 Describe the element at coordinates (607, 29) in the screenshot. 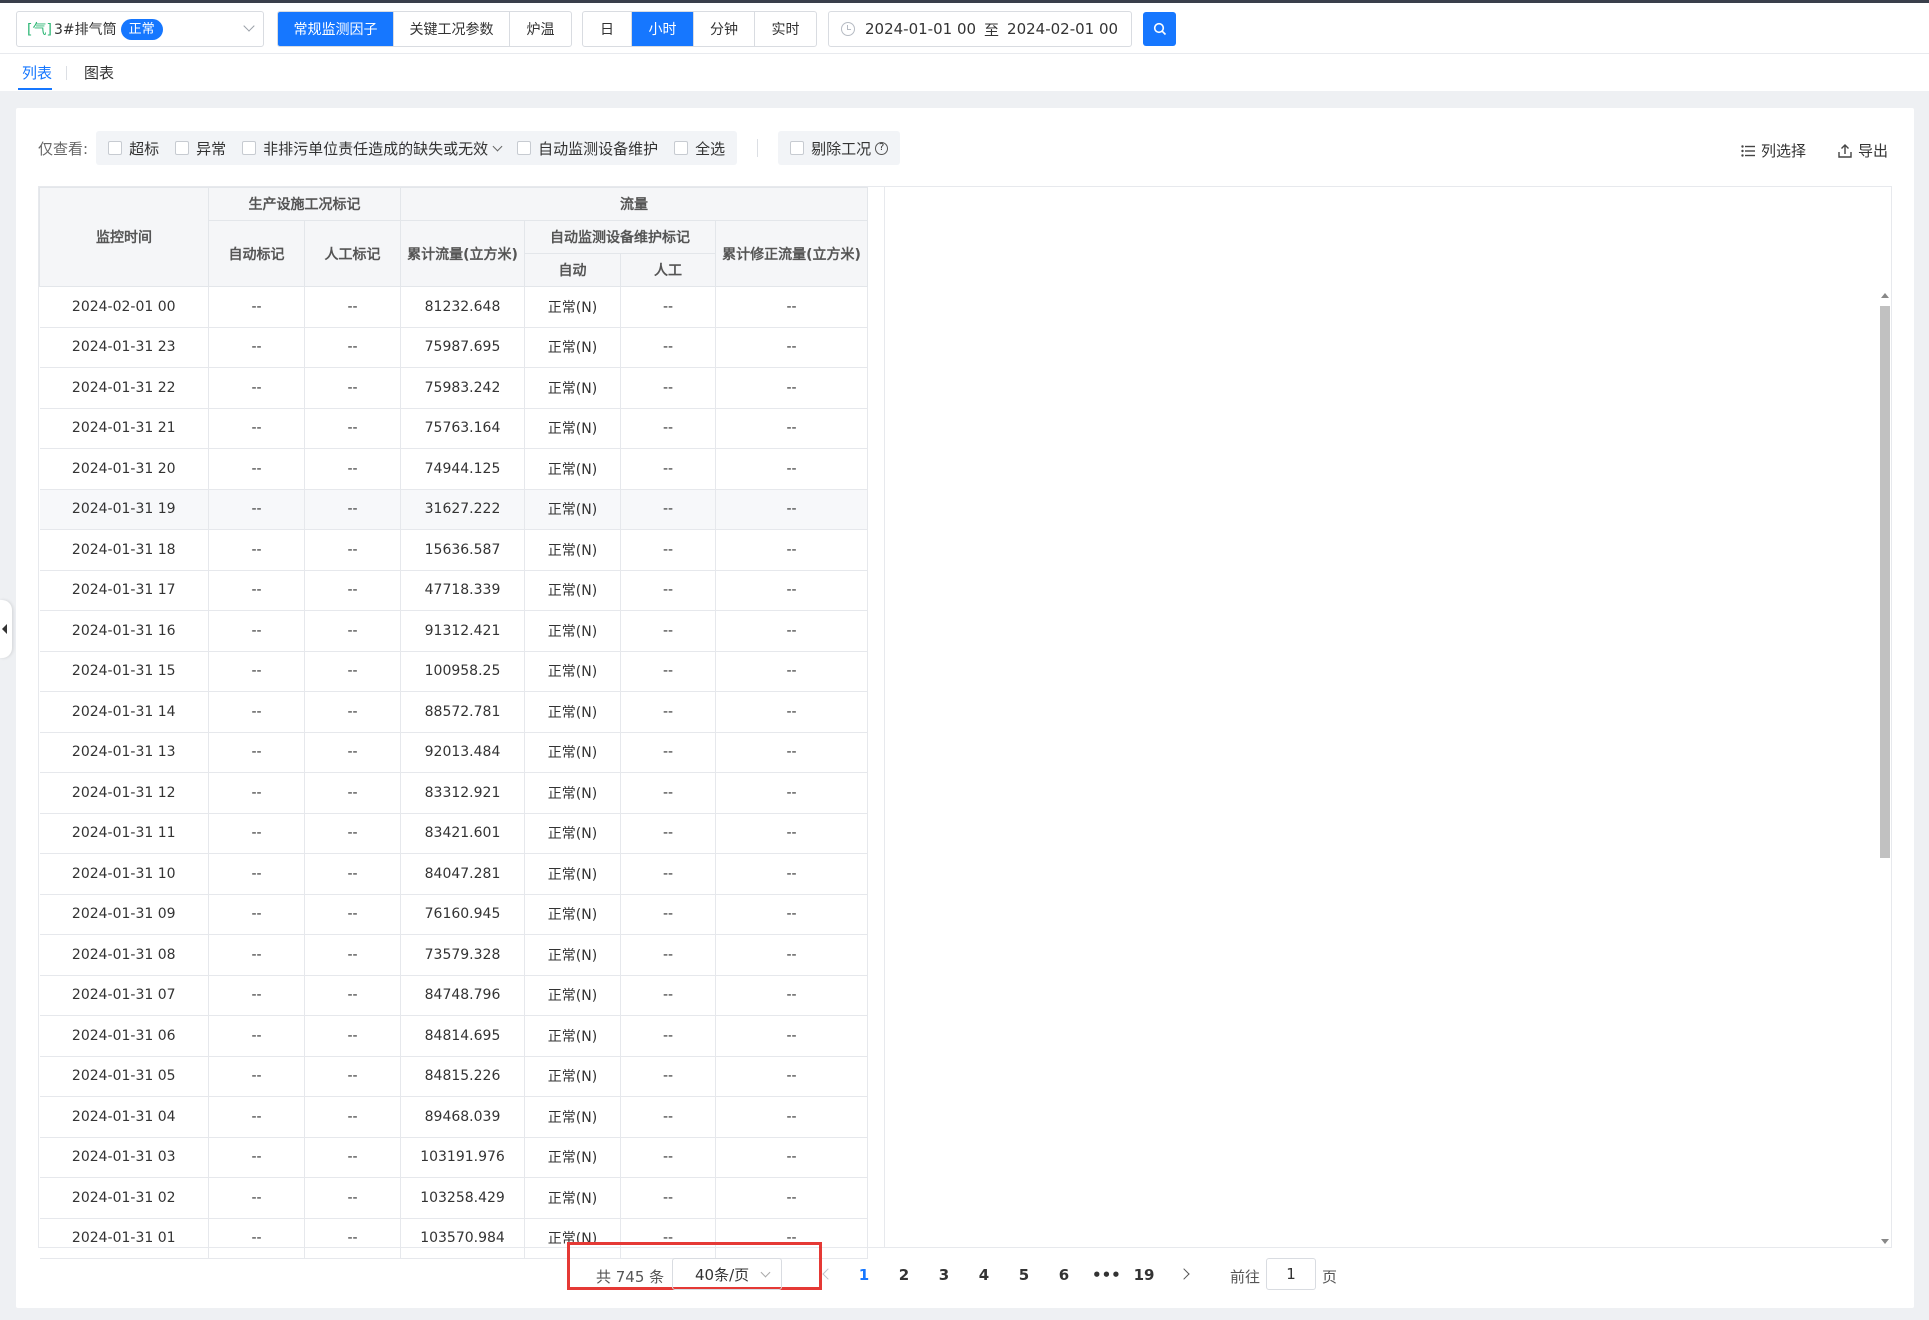

I see `granularity-day: 日` at that location.